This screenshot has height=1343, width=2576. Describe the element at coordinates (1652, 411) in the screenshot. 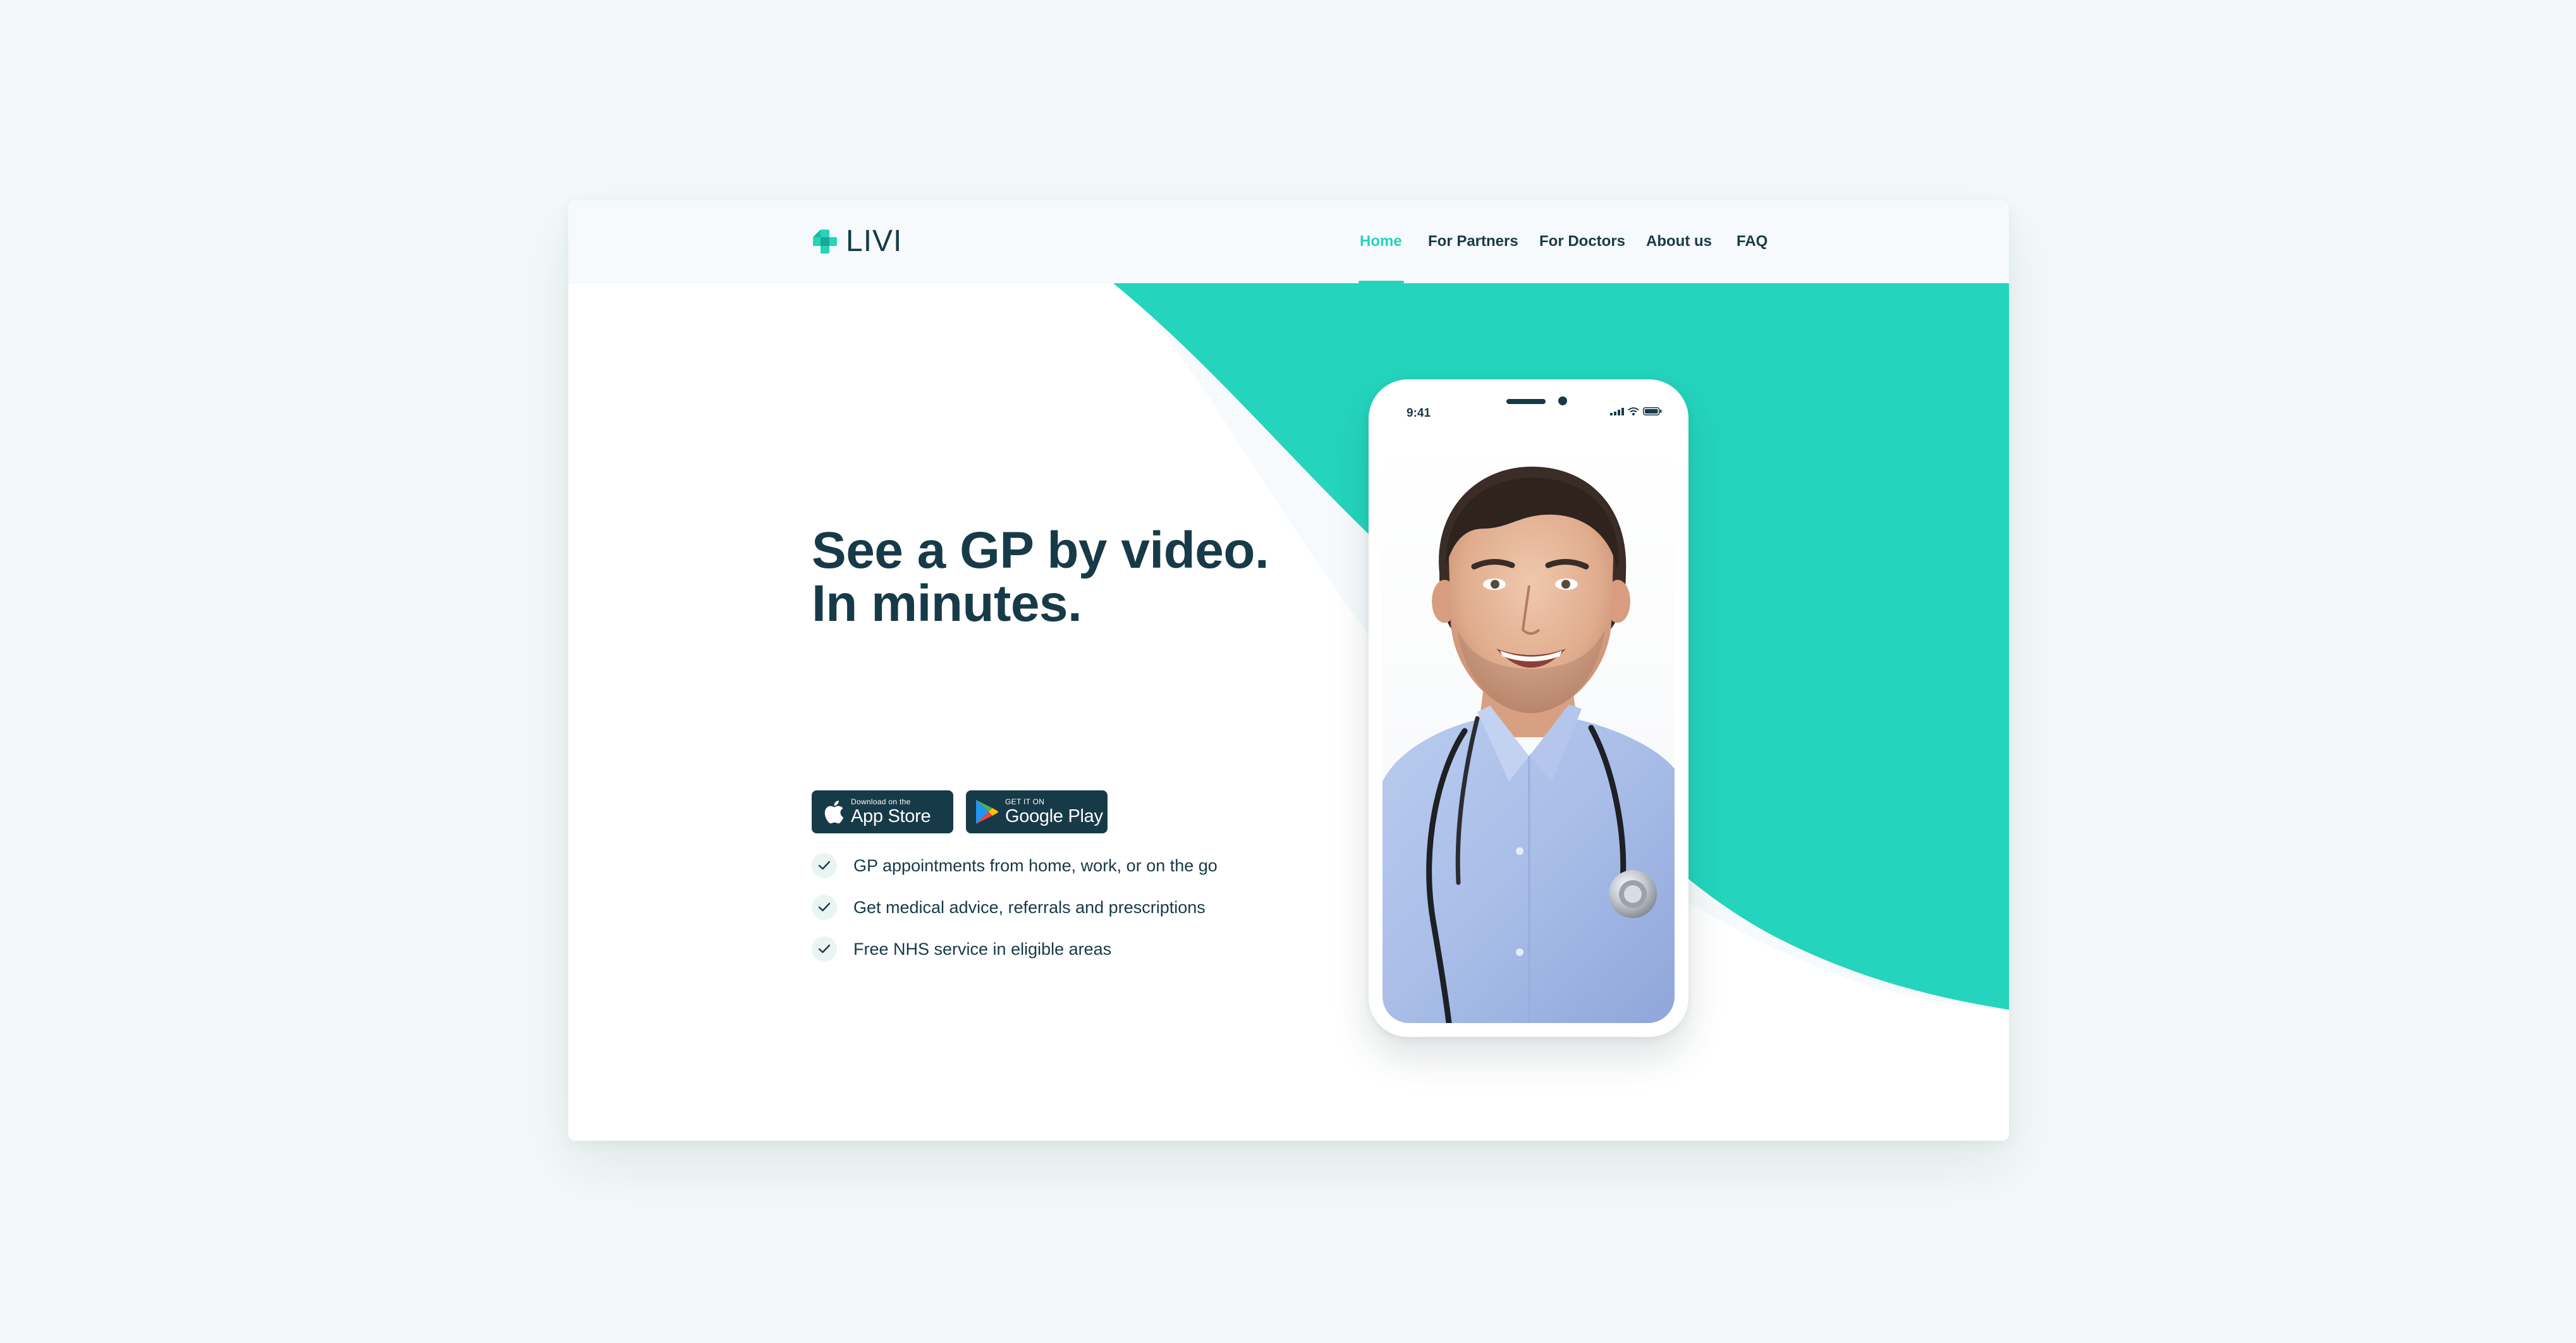

I see `battery-icon` at that location.